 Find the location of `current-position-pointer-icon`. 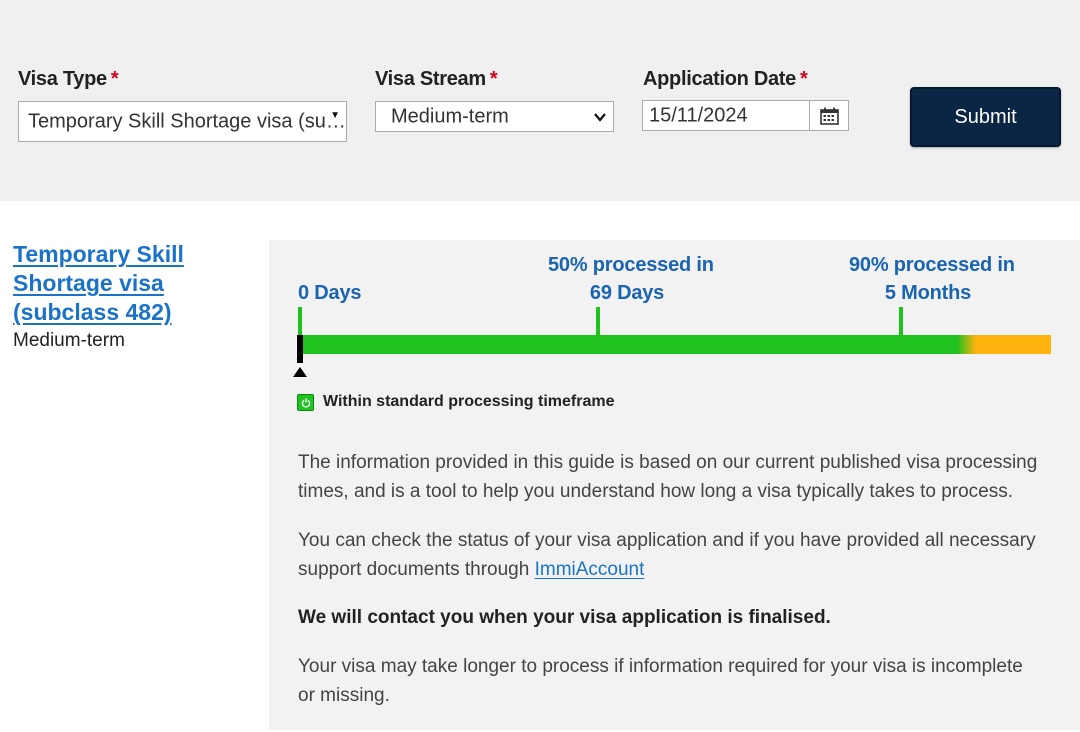

current-position-pointer-icon is located at coordinates (300, 372).